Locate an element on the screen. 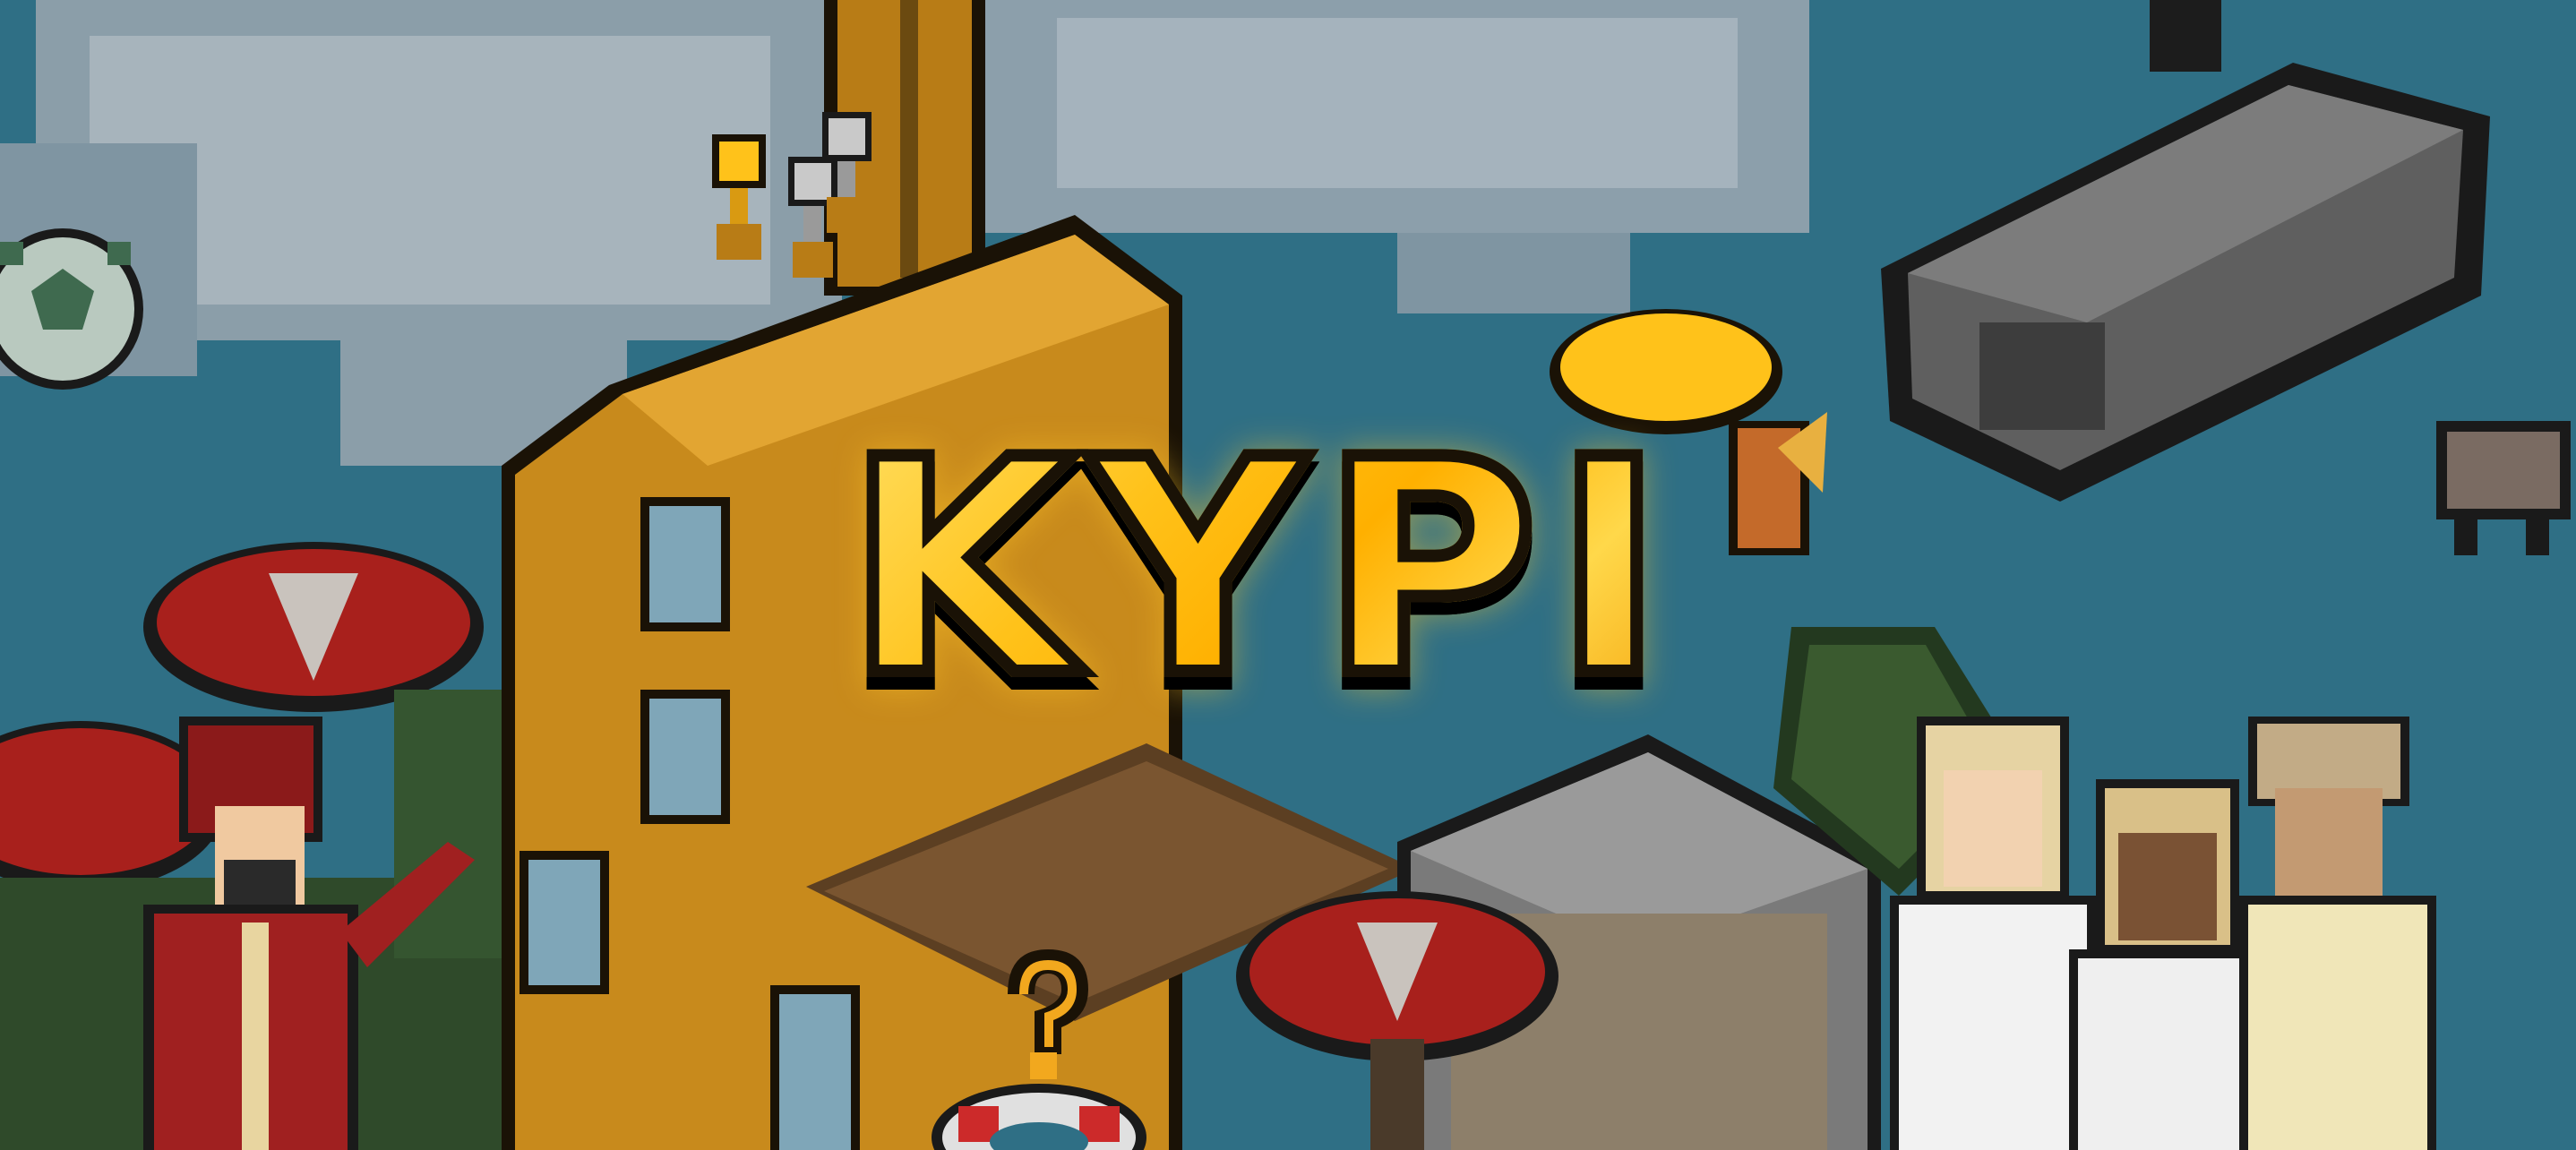 The image size is (2576, 1150). mushroom-left-top is located at coordinates (313, 627).